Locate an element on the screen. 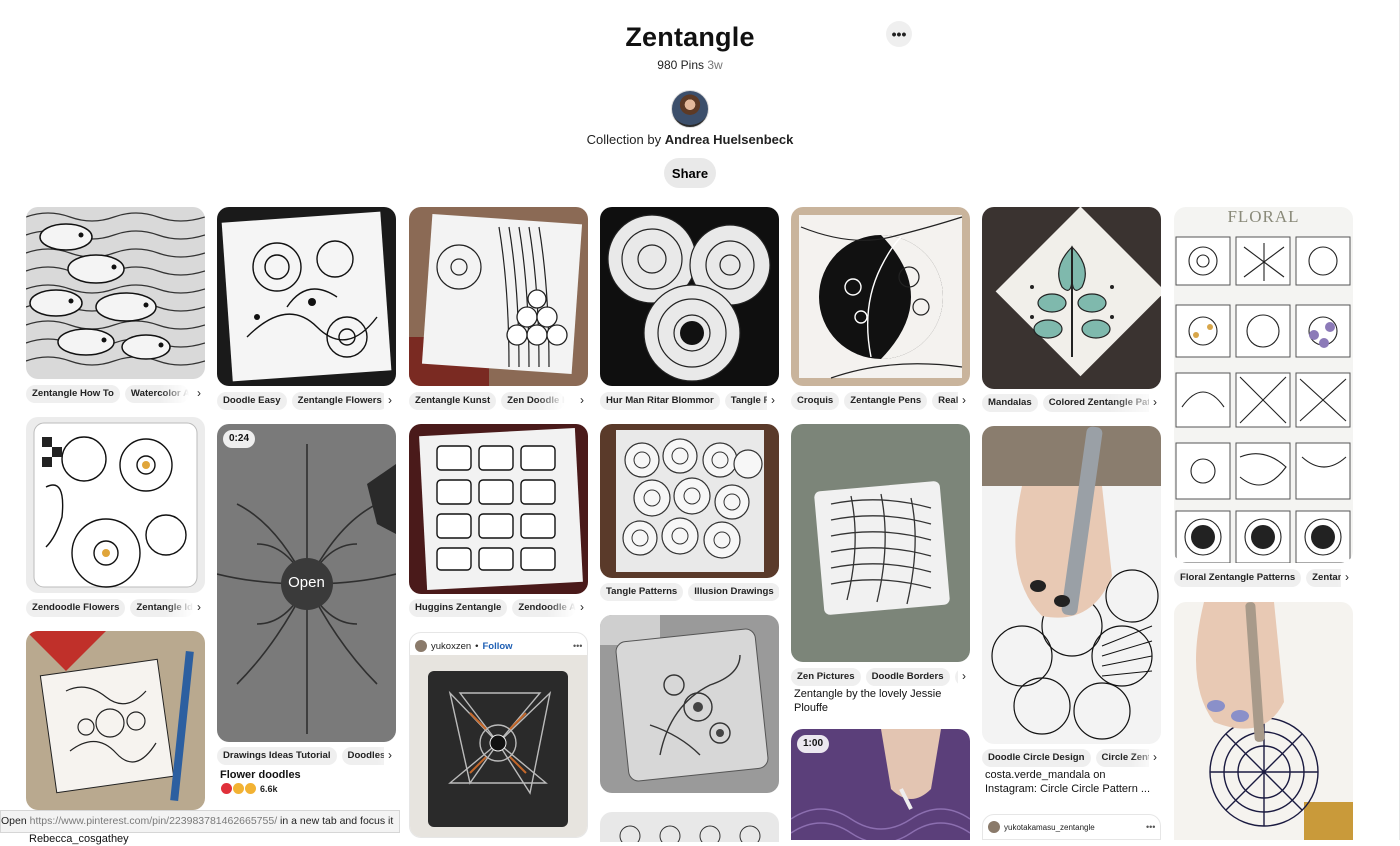 This screenshot has width=1400, height=846. pin-tags: Croquis Zentangle Pens Really › is located at coordinates (880, 401).